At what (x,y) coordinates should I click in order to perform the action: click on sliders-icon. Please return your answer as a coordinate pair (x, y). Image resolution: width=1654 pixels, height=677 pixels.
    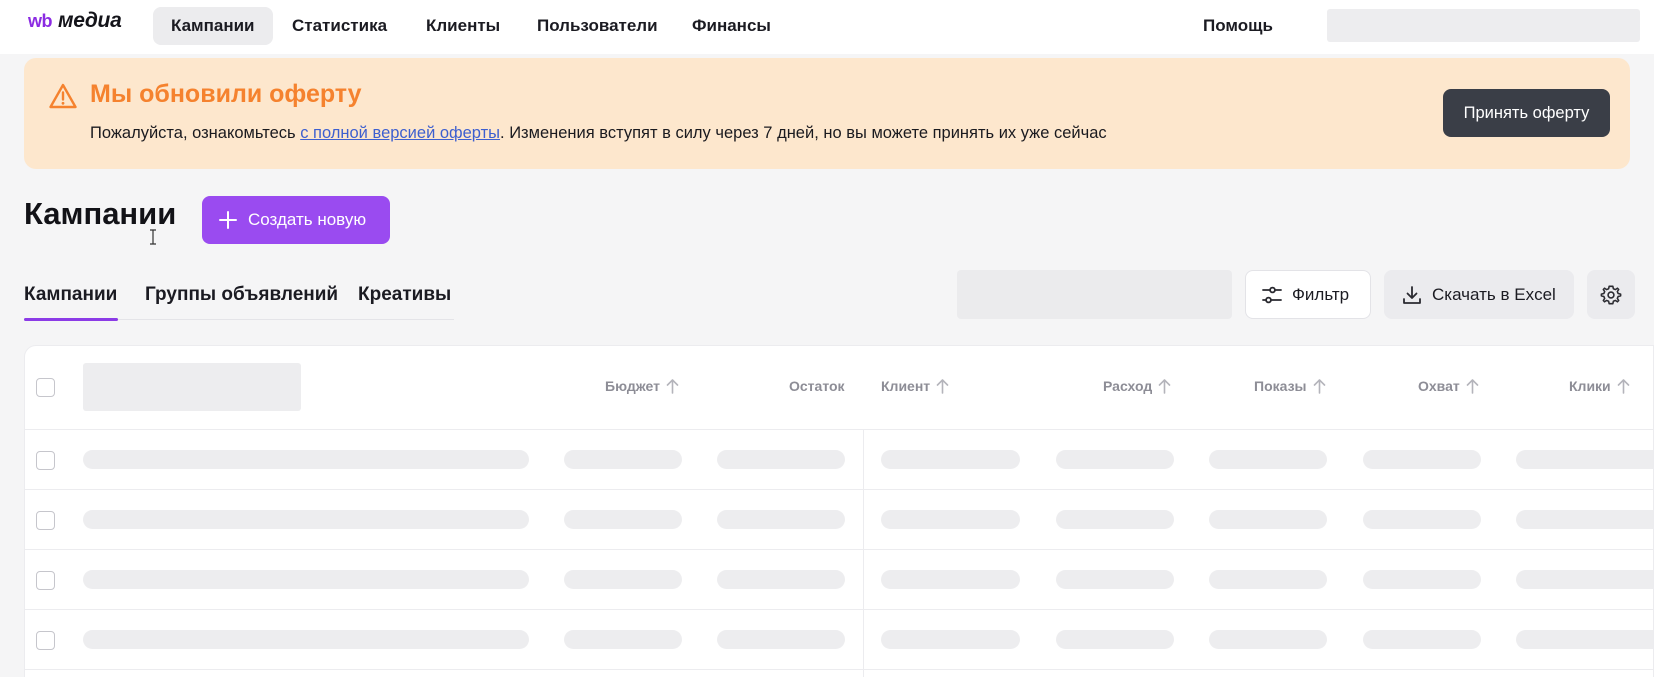
    Looking at the image, I should click on (1272, 294).